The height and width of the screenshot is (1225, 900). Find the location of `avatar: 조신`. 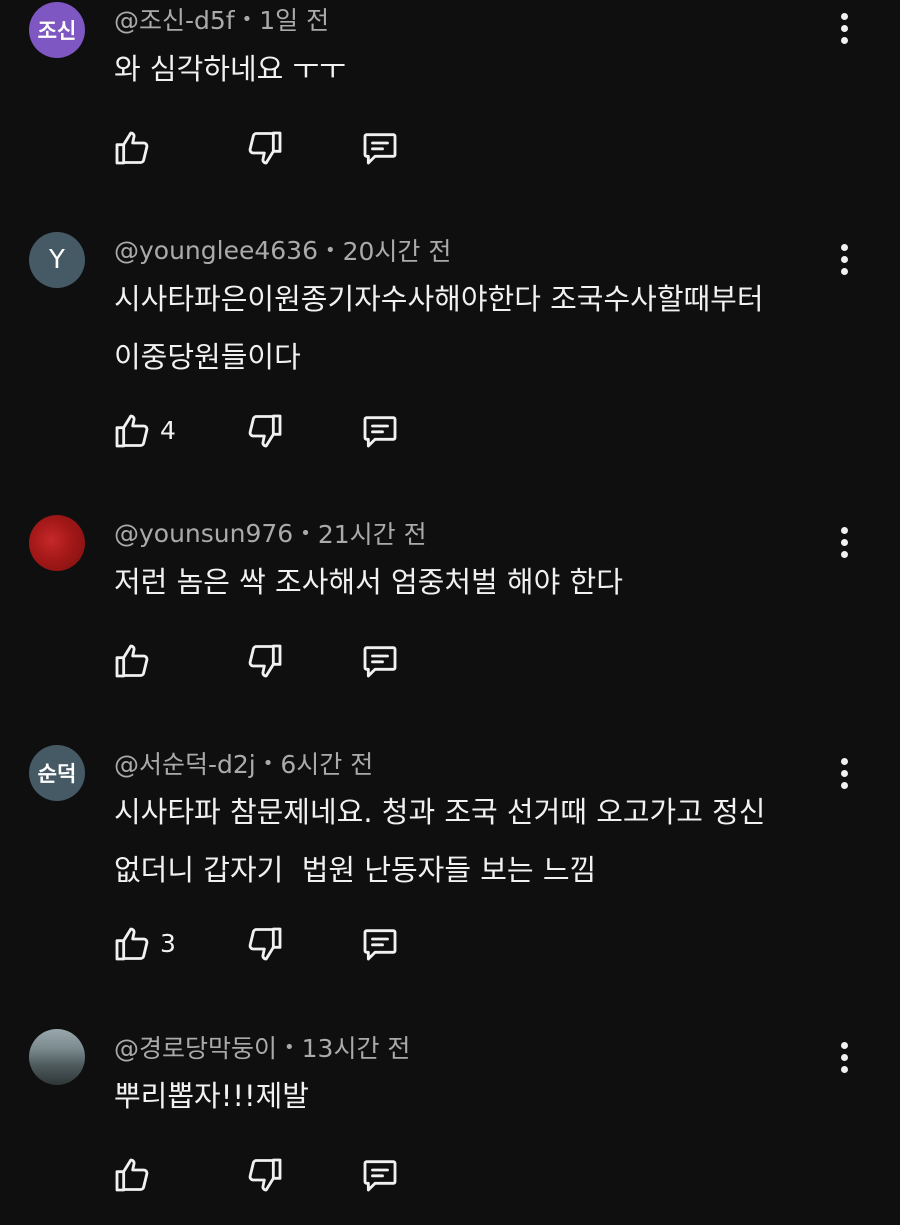

avatar: 조신 is located at coordinates (57, 30).